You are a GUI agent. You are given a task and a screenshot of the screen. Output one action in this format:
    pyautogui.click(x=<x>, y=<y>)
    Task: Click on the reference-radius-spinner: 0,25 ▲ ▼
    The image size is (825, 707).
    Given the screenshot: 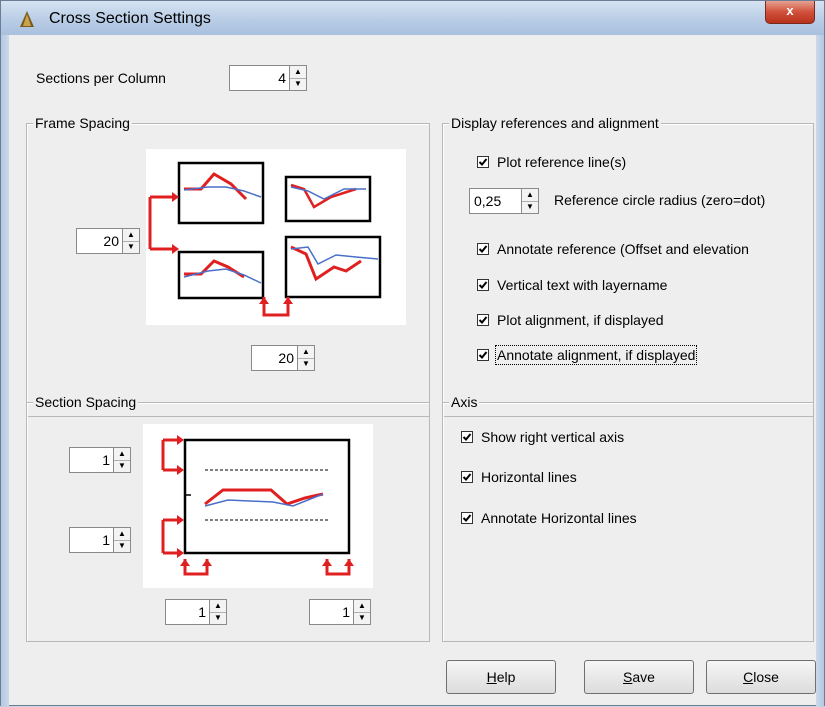 What is the action you would take?
    pyautogui.click(x=504, y=201)
    